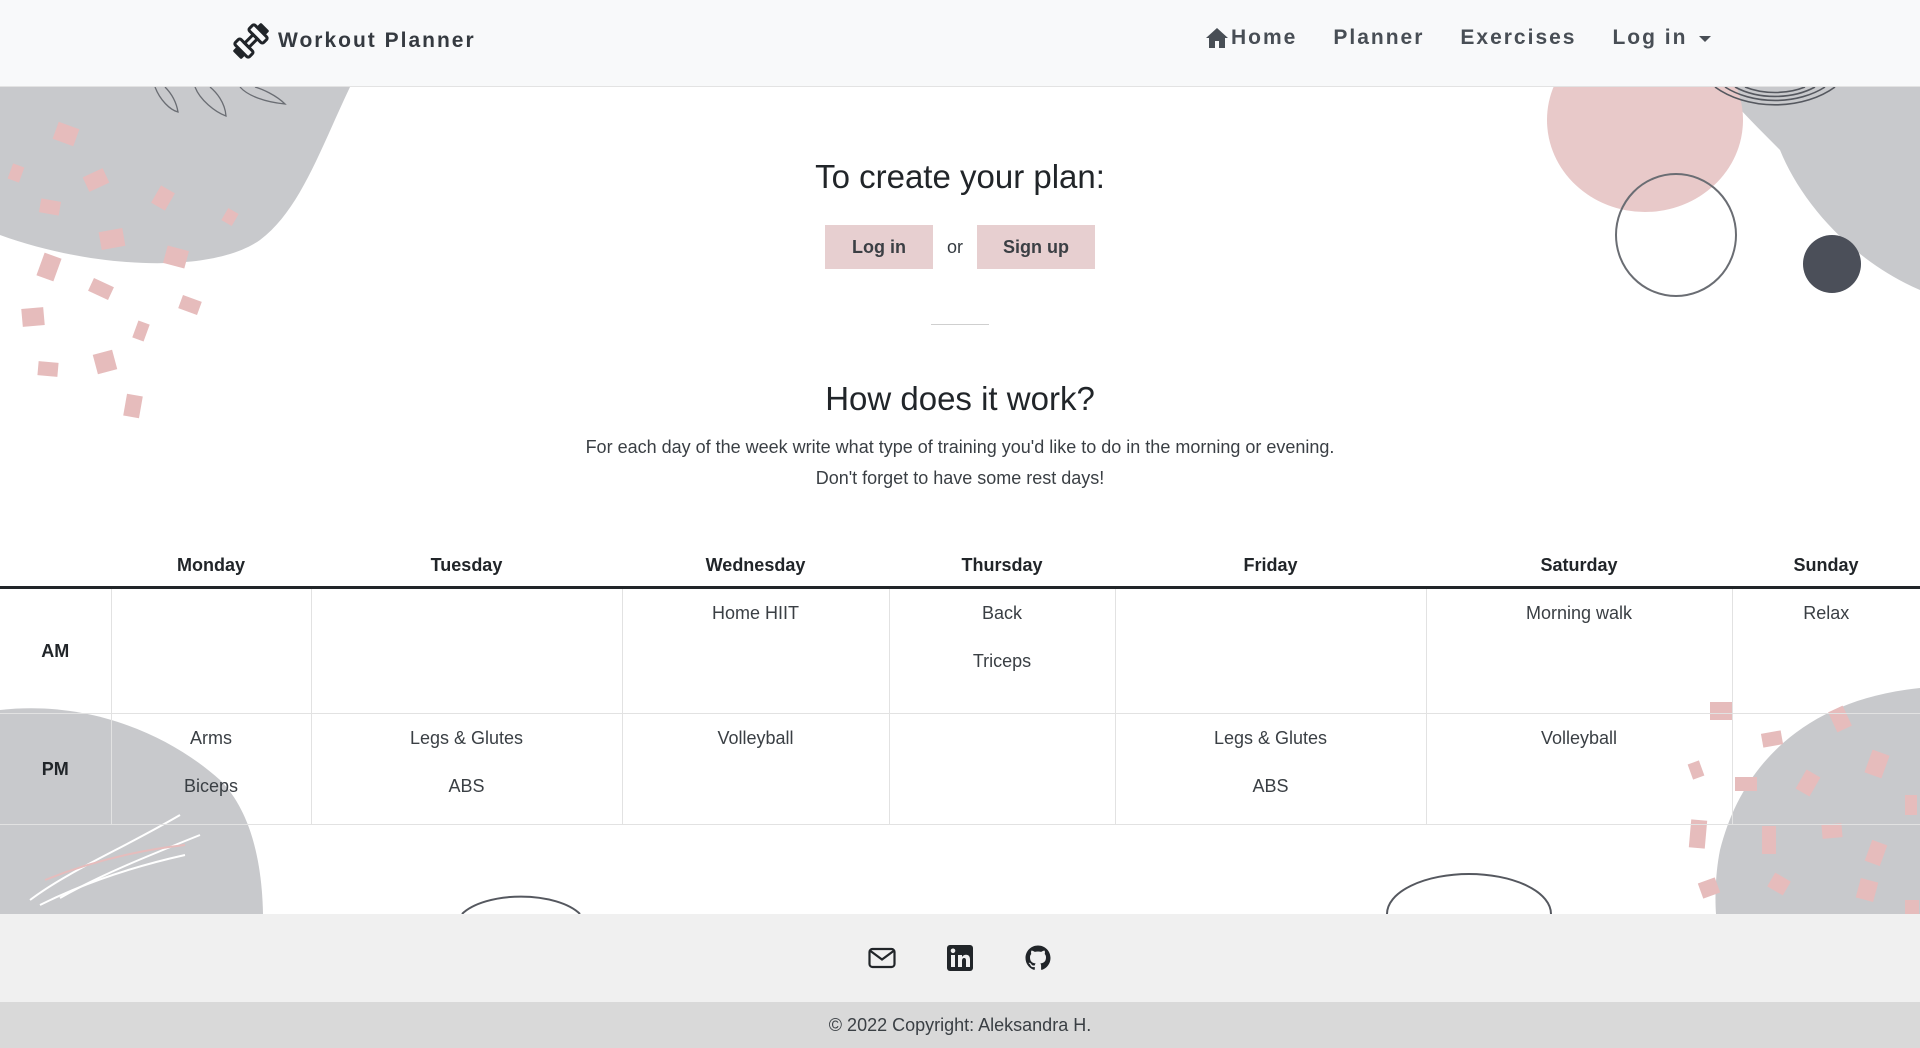 The width and height of the screenshot is (1920, 1048). Describe the element at coordinates (1378, 38) in the screenshot. I see `nav-planner: Planner` at that location.